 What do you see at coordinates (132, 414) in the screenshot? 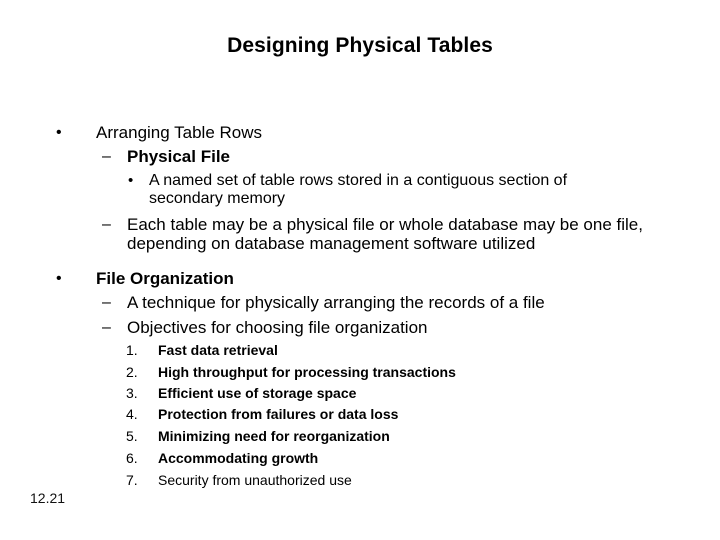
I see `list-number: 4.` at bounding box center [132, 414].